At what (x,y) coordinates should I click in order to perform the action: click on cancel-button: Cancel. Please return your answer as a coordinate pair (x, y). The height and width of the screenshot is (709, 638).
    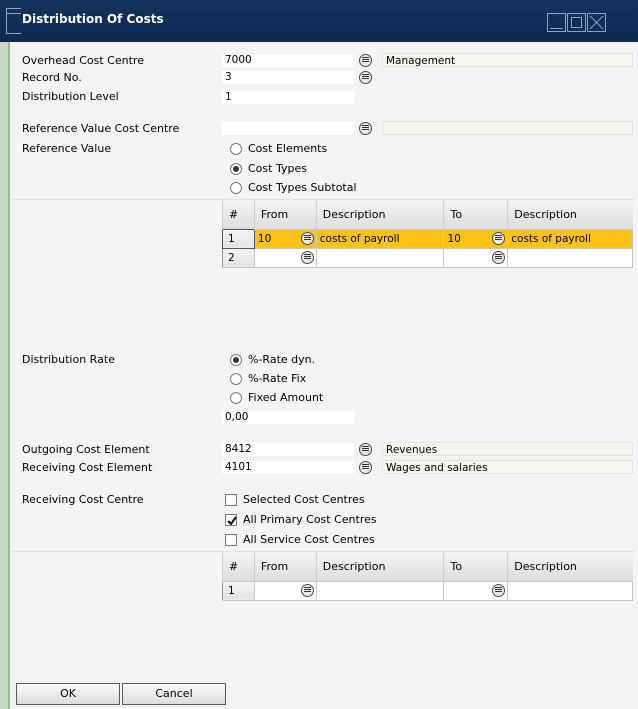
    Looking at the image, I should click on (174, 694).